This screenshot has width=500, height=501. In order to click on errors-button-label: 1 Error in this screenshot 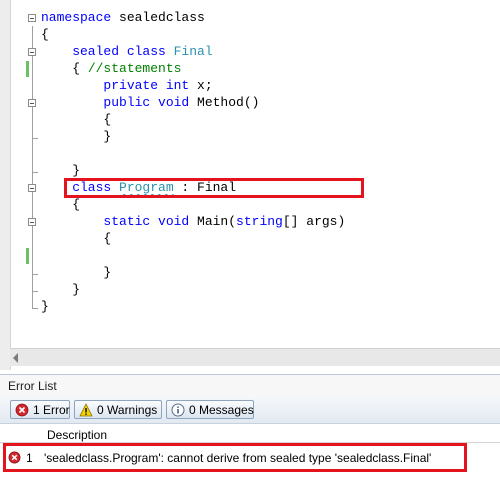, I will do `click(51, 410)`.